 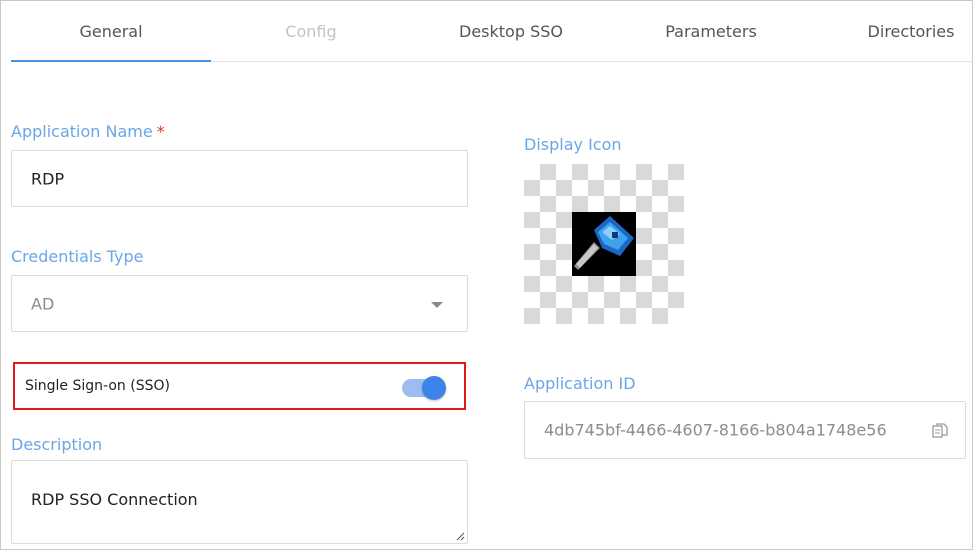 I want to click on application-name-label: Application Name *, so click(x=88, y=131).